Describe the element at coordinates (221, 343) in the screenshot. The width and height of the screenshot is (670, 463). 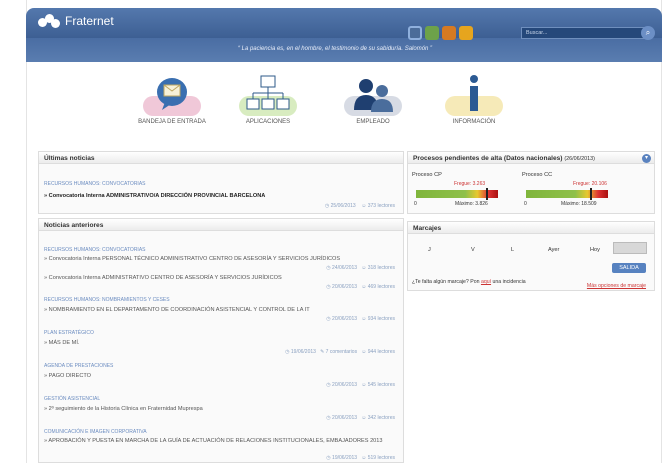
I see `list-item: » MÁS DE MÍ.` at that location.